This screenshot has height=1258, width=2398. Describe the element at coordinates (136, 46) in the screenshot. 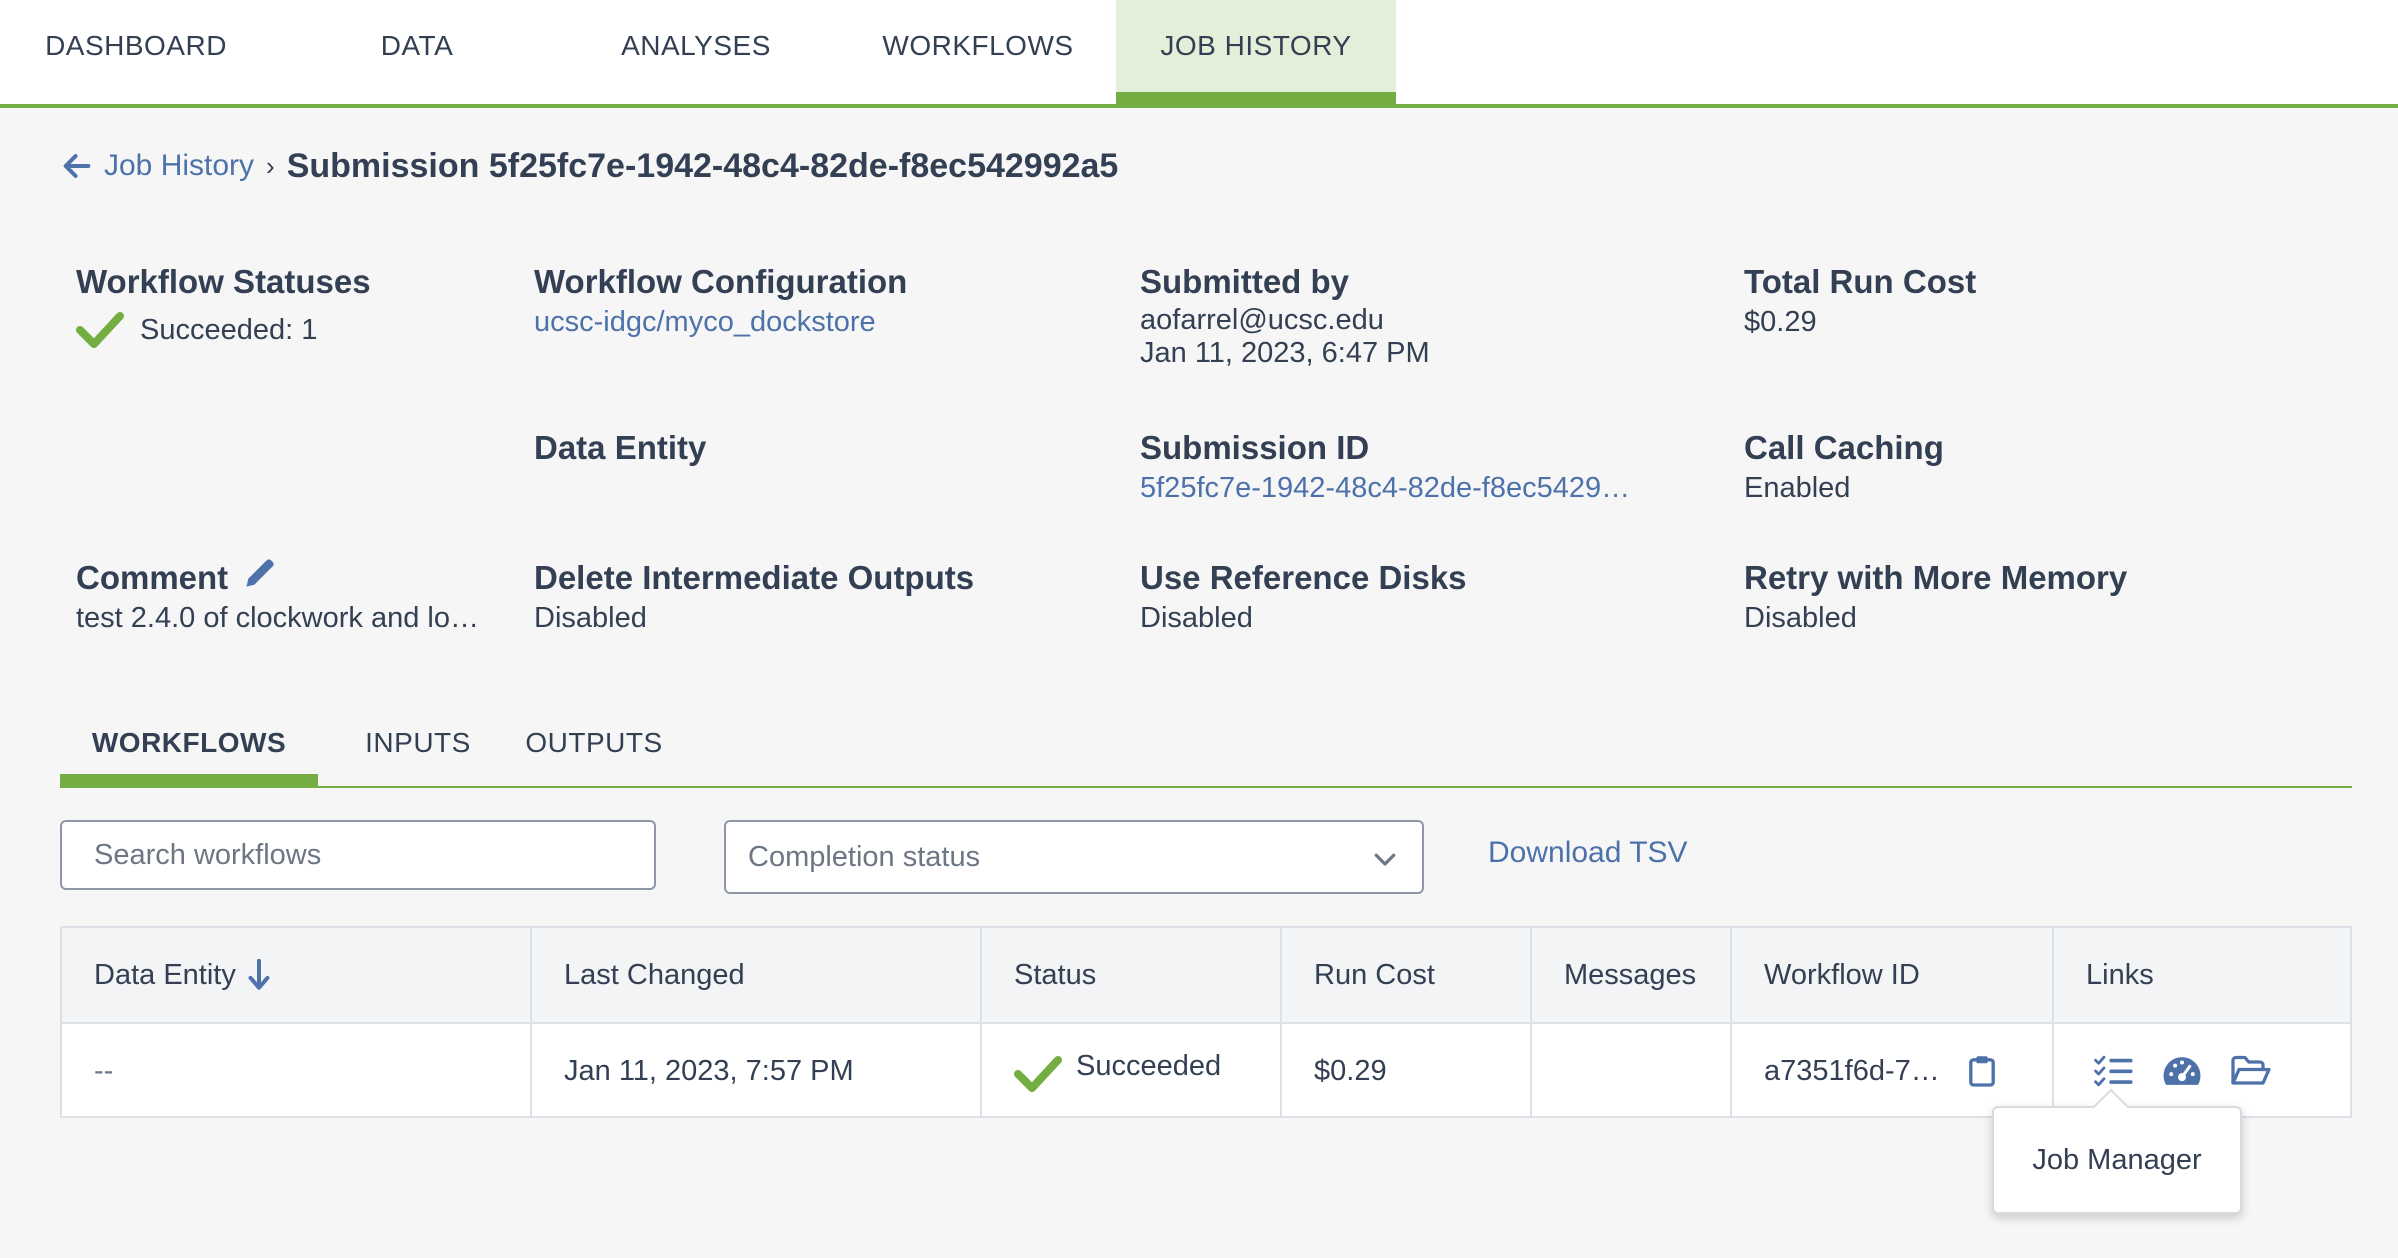

I see `nav-tab-dashboard: DASHBOARD` at that location.